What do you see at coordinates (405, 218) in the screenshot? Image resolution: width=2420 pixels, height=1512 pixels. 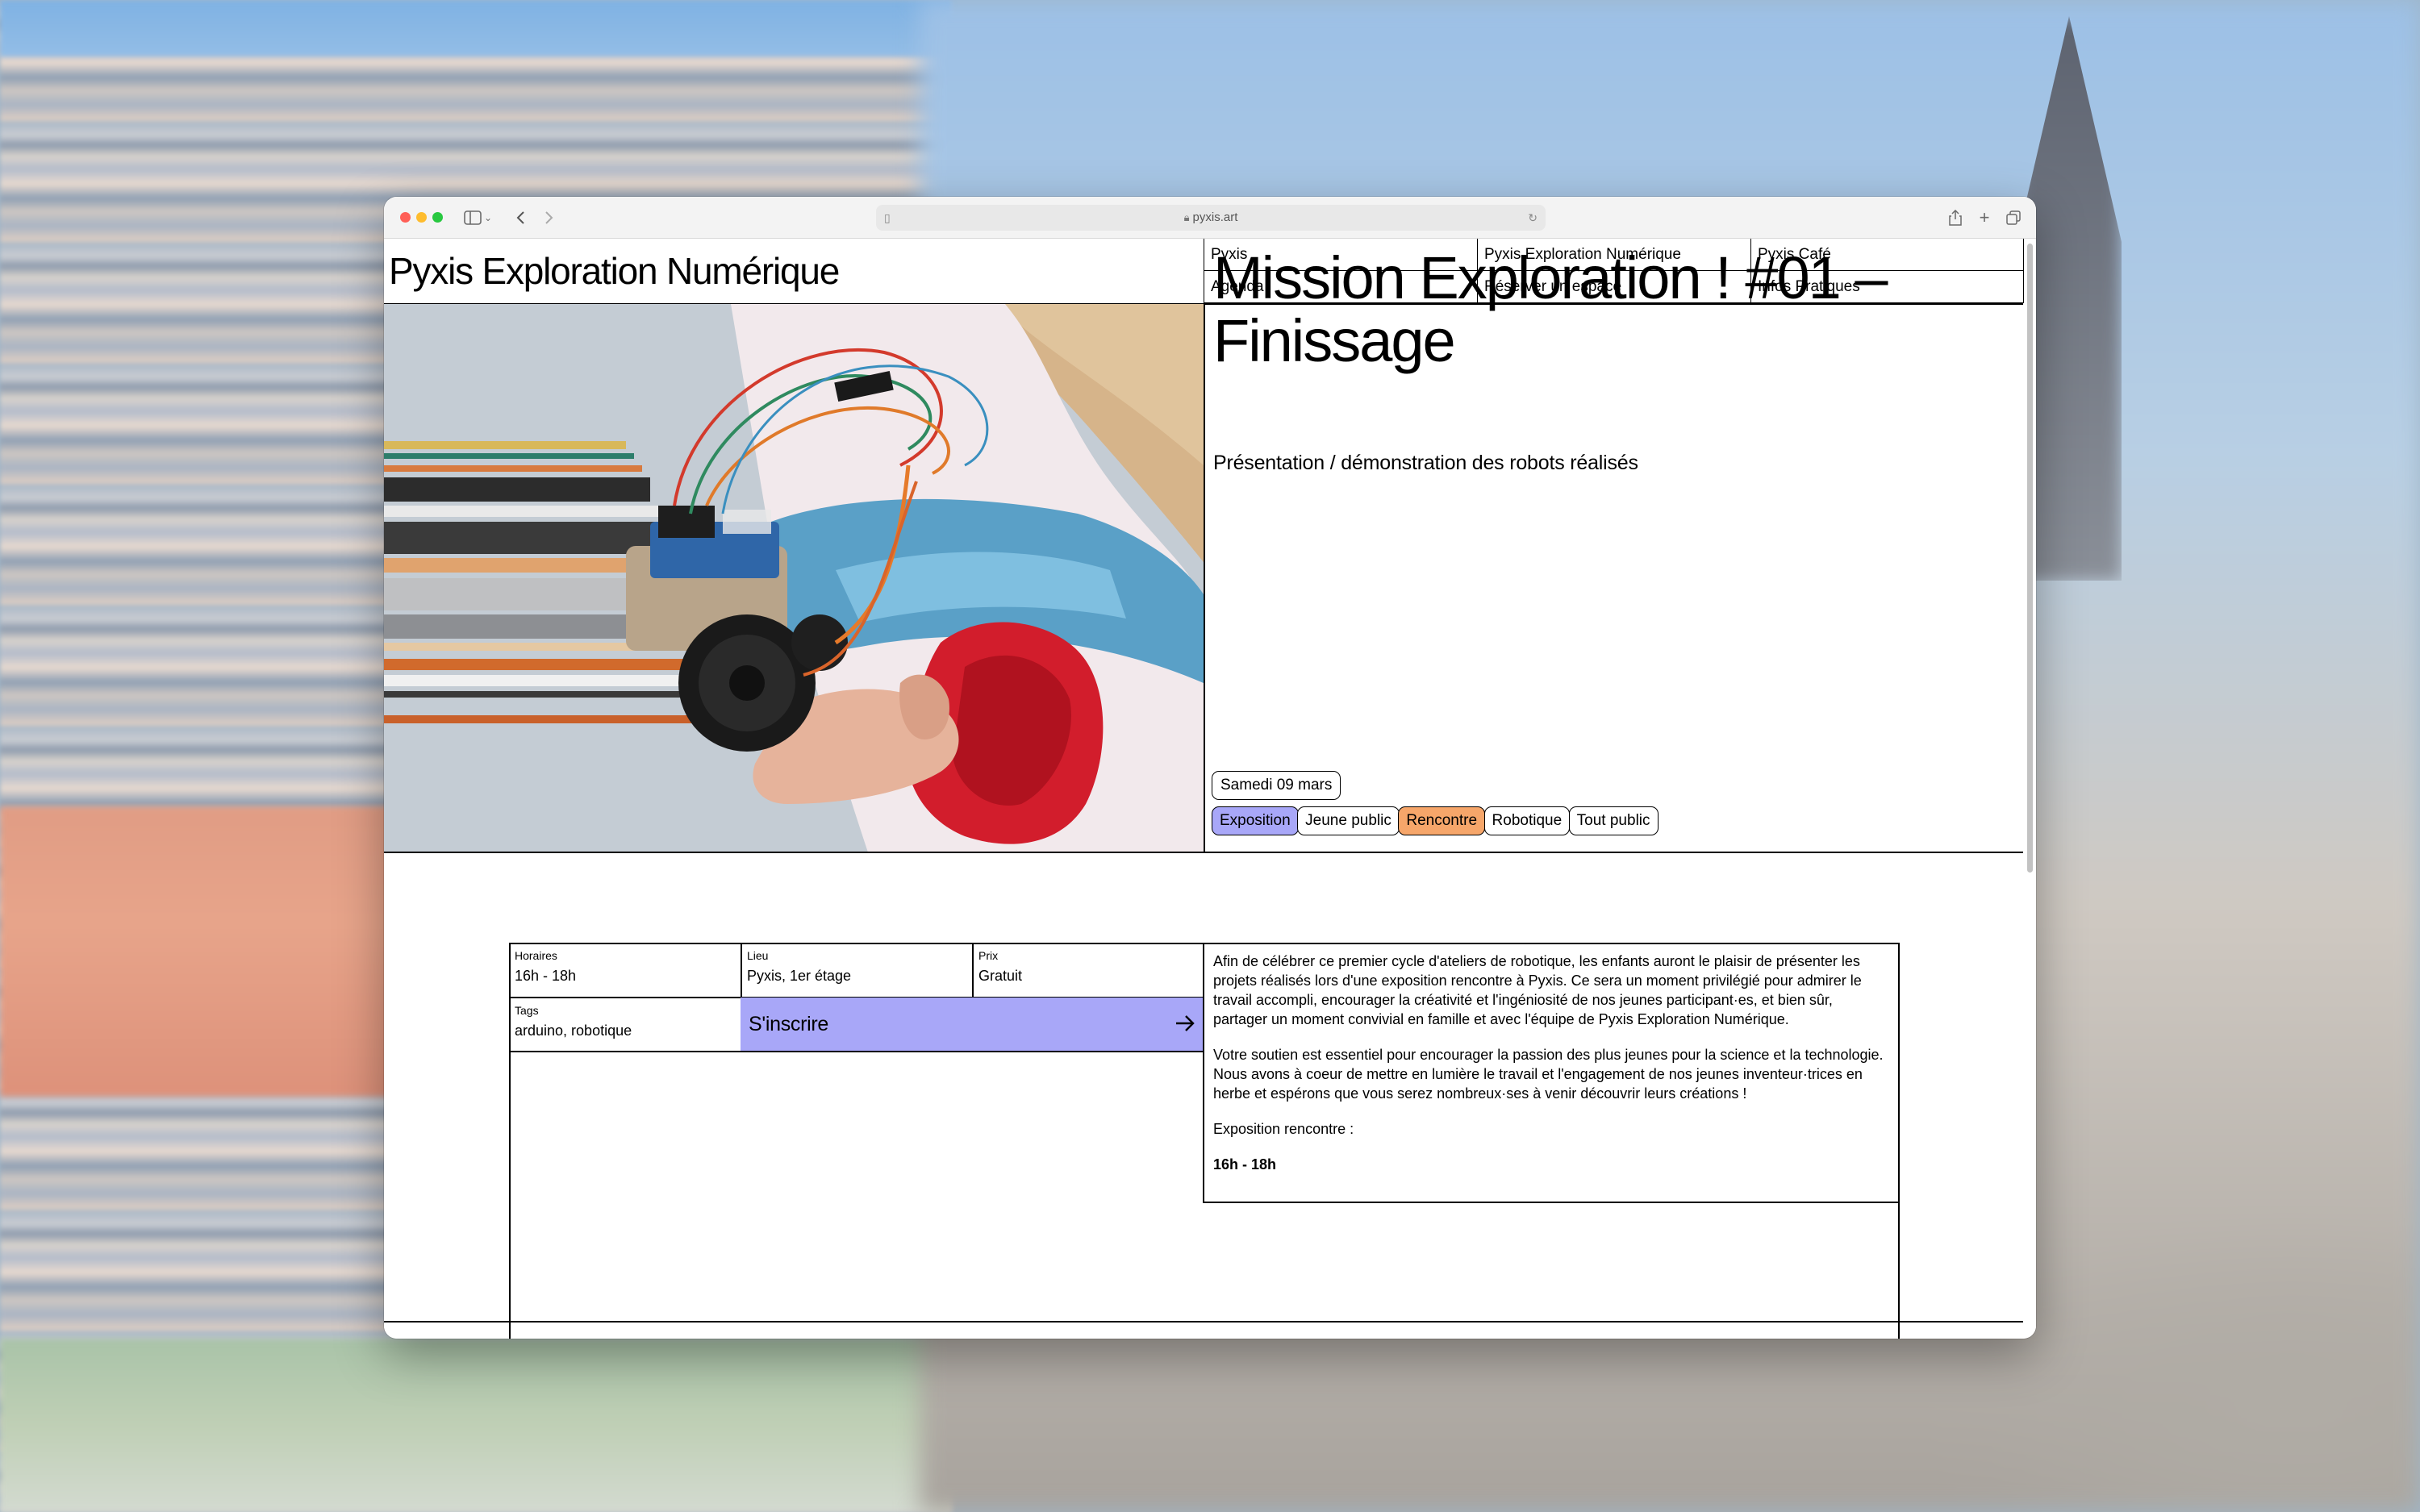 I see `close-window-button` at bounding box center [405, 218].